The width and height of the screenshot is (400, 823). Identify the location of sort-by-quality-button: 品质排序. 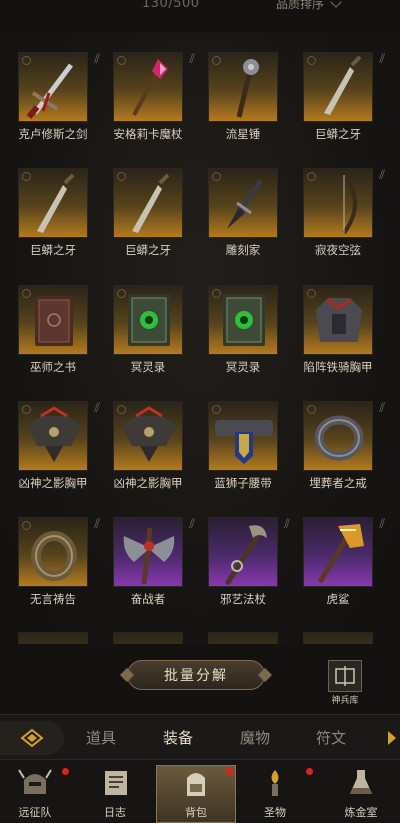
(309, 6).